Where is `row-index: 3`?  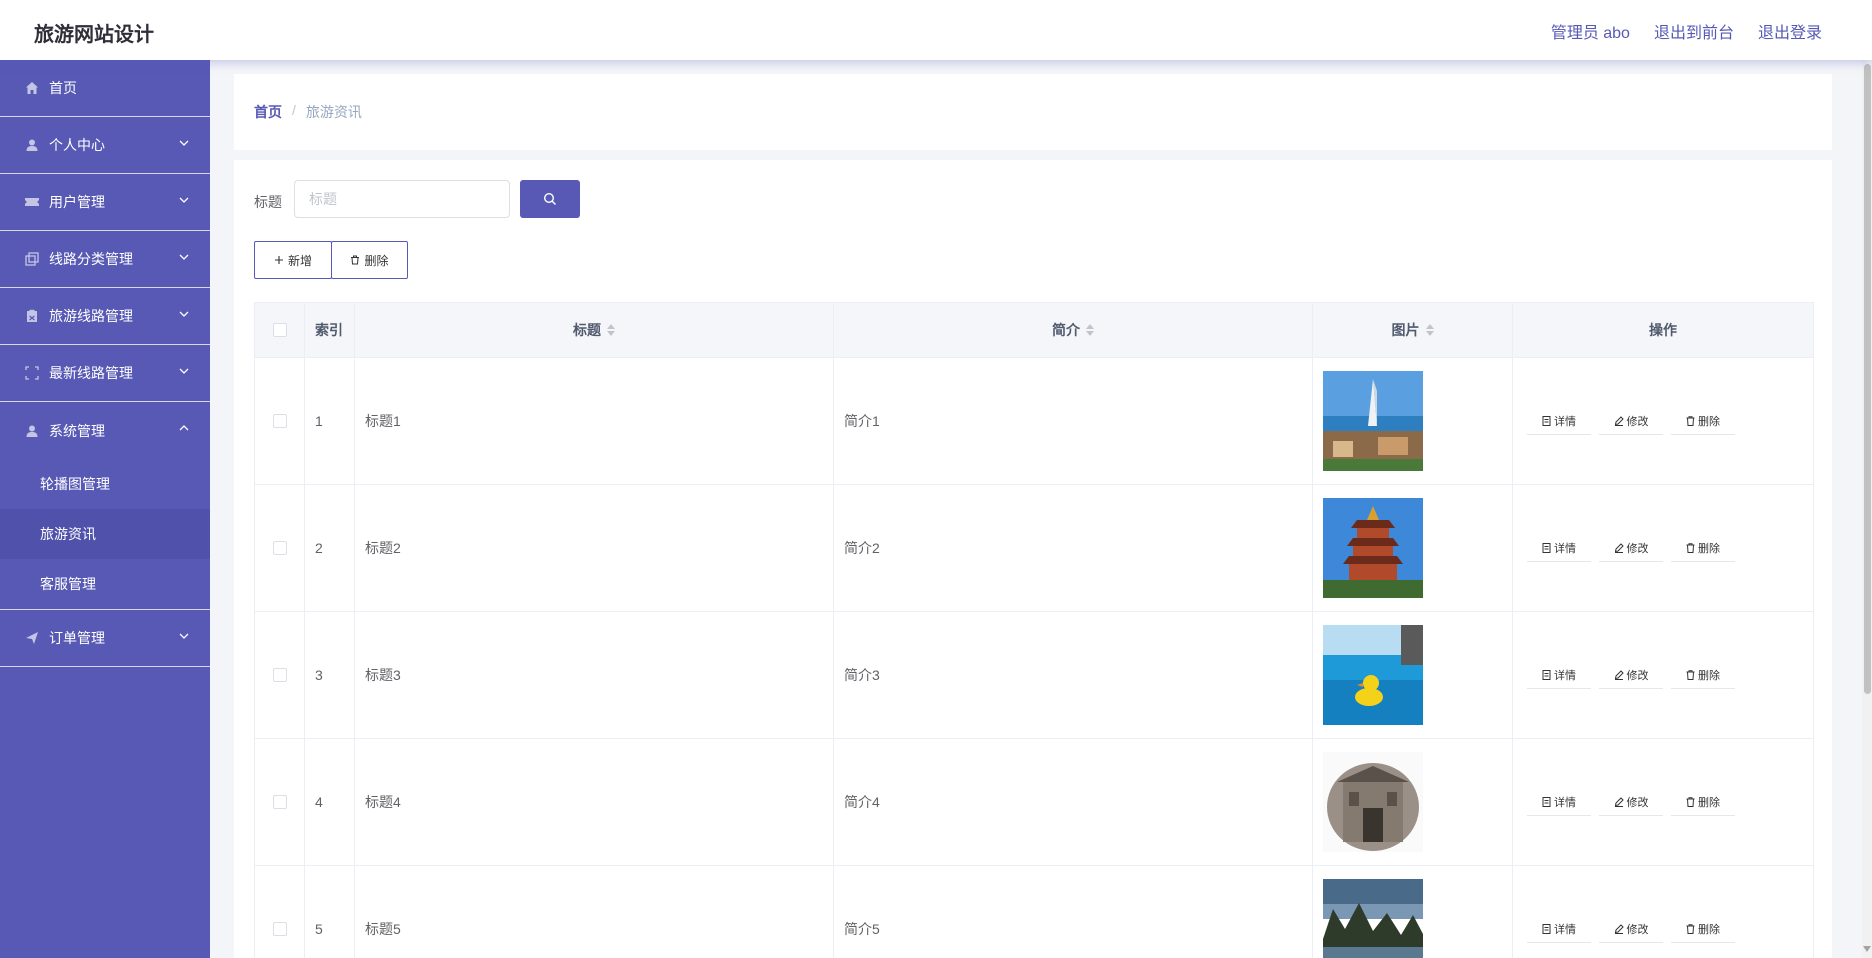
row-index: 3 is located at coordinates (330, 675).